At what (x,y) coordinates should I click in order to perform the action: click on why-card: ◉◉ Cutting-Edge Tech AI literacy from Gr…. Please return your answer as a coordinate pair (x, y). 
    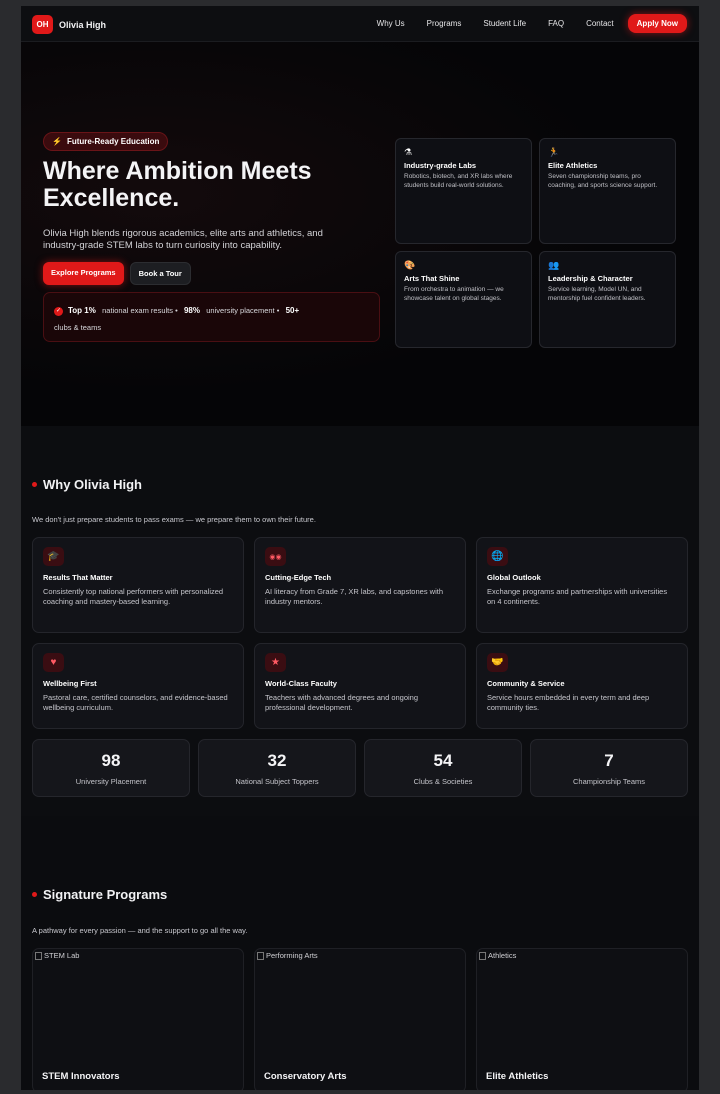
    Looking at the image, I should click on (360, 585).